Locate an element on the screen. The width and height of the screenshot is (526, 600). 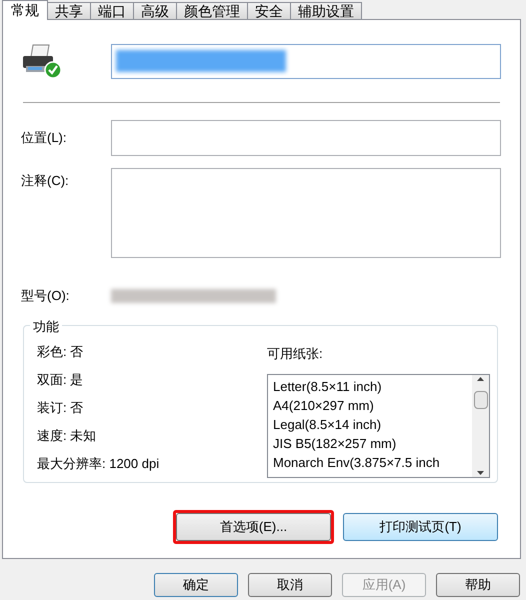
dialog-button: 帮助 is located at coordinates (478, 585).